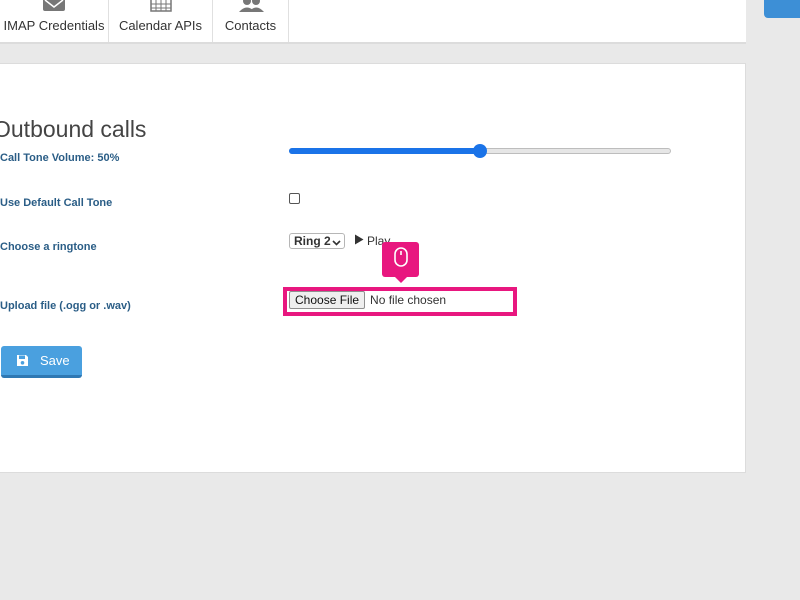 This screenshot has height=600, width=800. What do you see at coordinates (160, 25) in the screenshot?
I see `tab-label: Calendar APIs` at bounding box center [160, 25].